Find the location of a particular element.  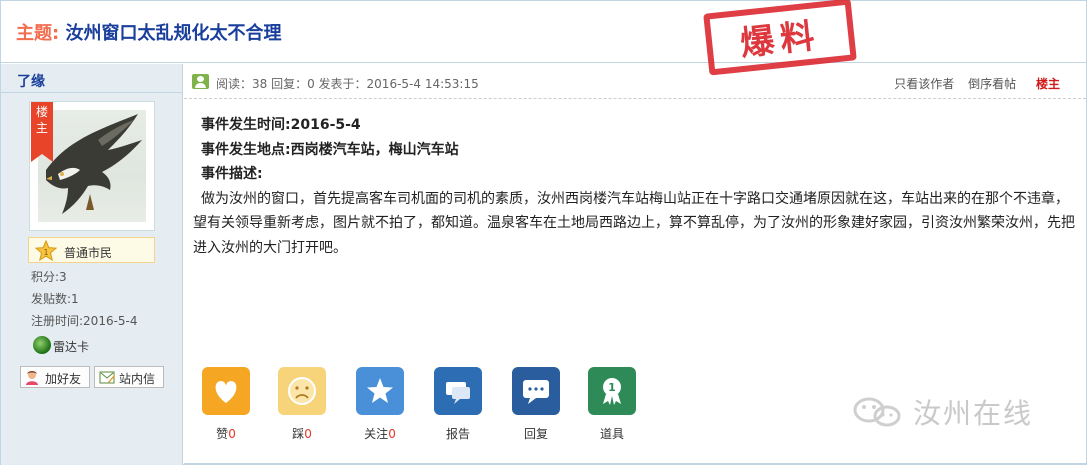

bottom-divider is located at coordinates (635, 463).